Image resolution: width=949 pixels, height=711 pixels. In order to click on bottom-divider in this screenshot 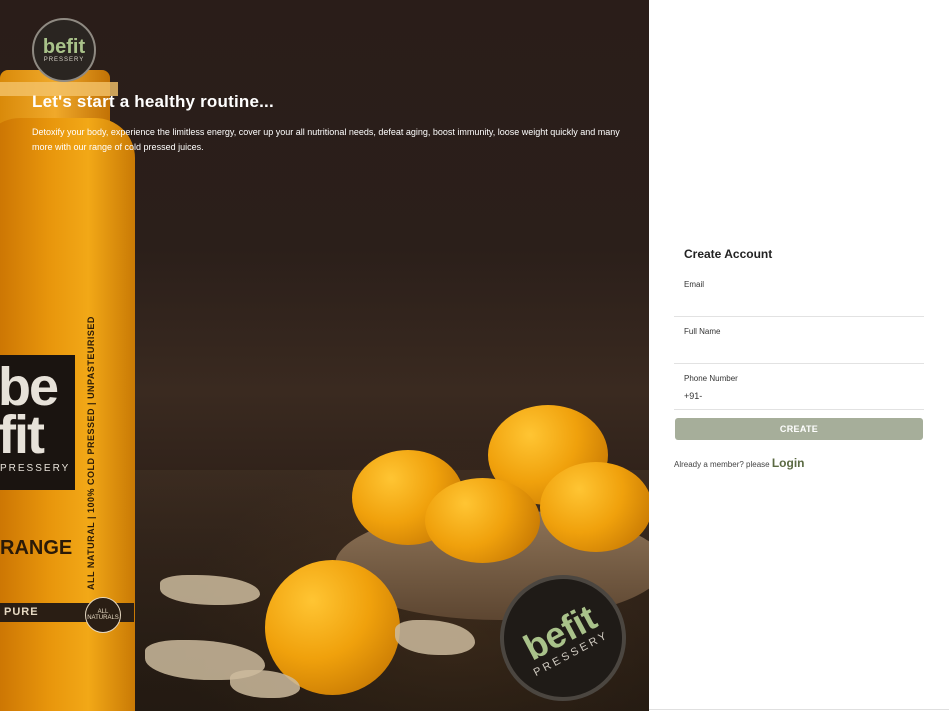, I will do `click(799, 709)`.